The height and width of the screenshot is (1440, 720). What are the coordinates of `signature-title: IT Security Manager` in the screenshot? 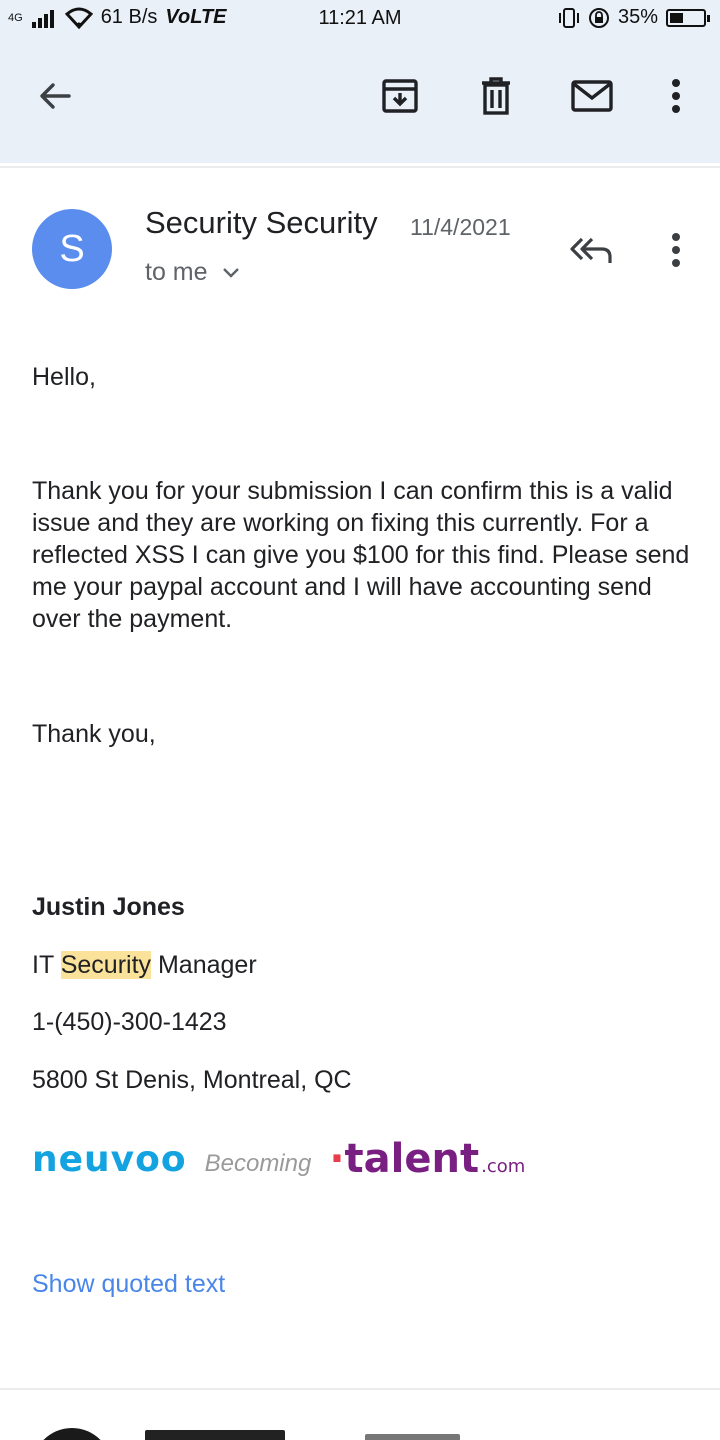 It's located at (144, 965).